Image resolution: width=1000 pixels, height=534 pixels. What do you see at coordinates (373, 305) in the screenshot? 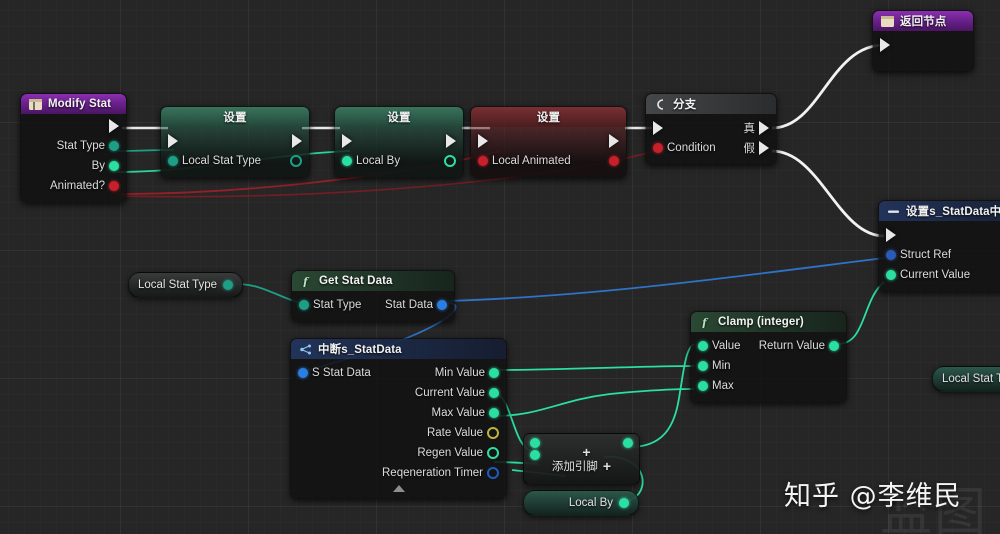
I see `pin-row-stat-type: Stat Type Stat Data` at bounding box center [373, 305].